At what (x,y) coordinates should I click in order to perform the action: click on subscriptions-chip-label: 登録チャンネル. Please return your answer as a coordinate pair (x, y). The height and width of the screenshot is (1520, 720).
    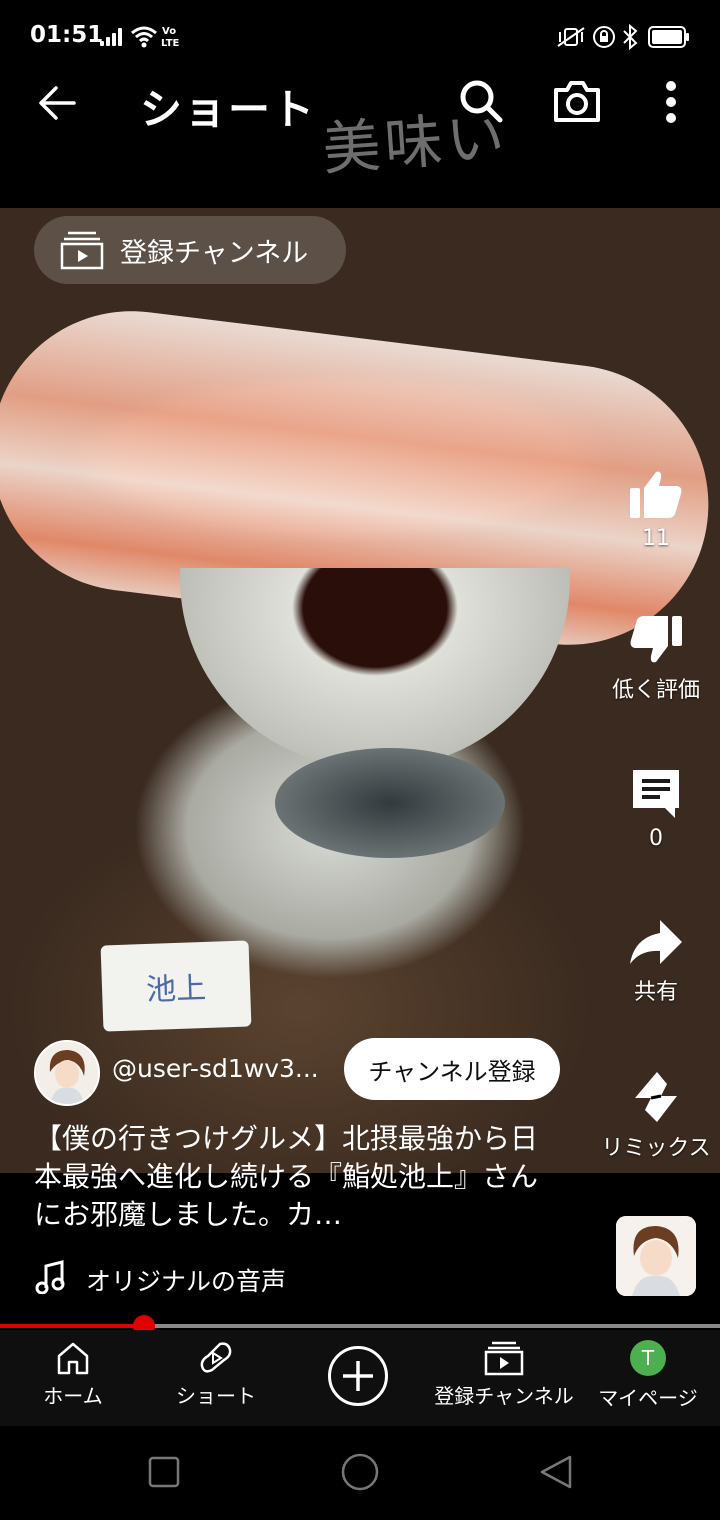
    Looking at the image, I should click on (214, 253).